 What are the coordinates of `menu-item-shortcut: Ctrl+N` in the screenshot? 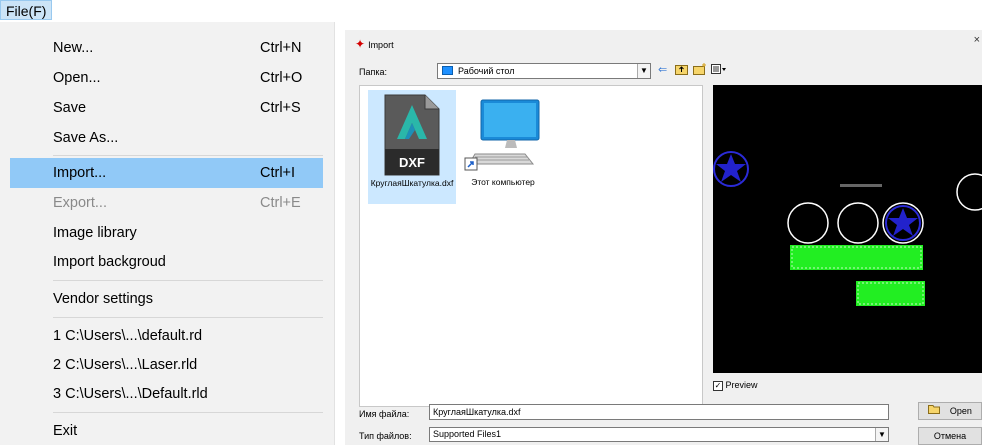 It's located at (281, 48).